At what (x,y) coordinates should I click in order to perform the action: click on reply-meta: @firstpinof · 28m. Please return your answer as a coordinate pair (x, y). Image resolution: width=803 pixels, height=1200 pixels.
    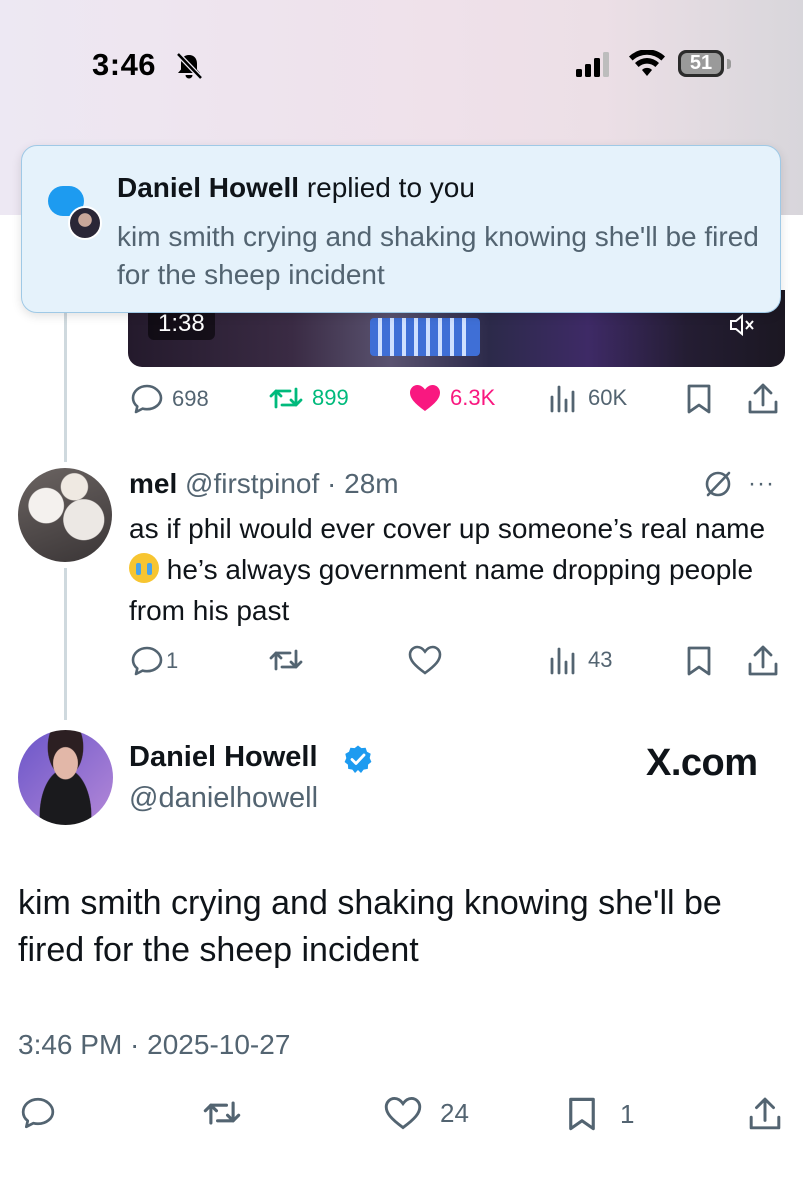
    Looking at the image, I should click on (288, 483).